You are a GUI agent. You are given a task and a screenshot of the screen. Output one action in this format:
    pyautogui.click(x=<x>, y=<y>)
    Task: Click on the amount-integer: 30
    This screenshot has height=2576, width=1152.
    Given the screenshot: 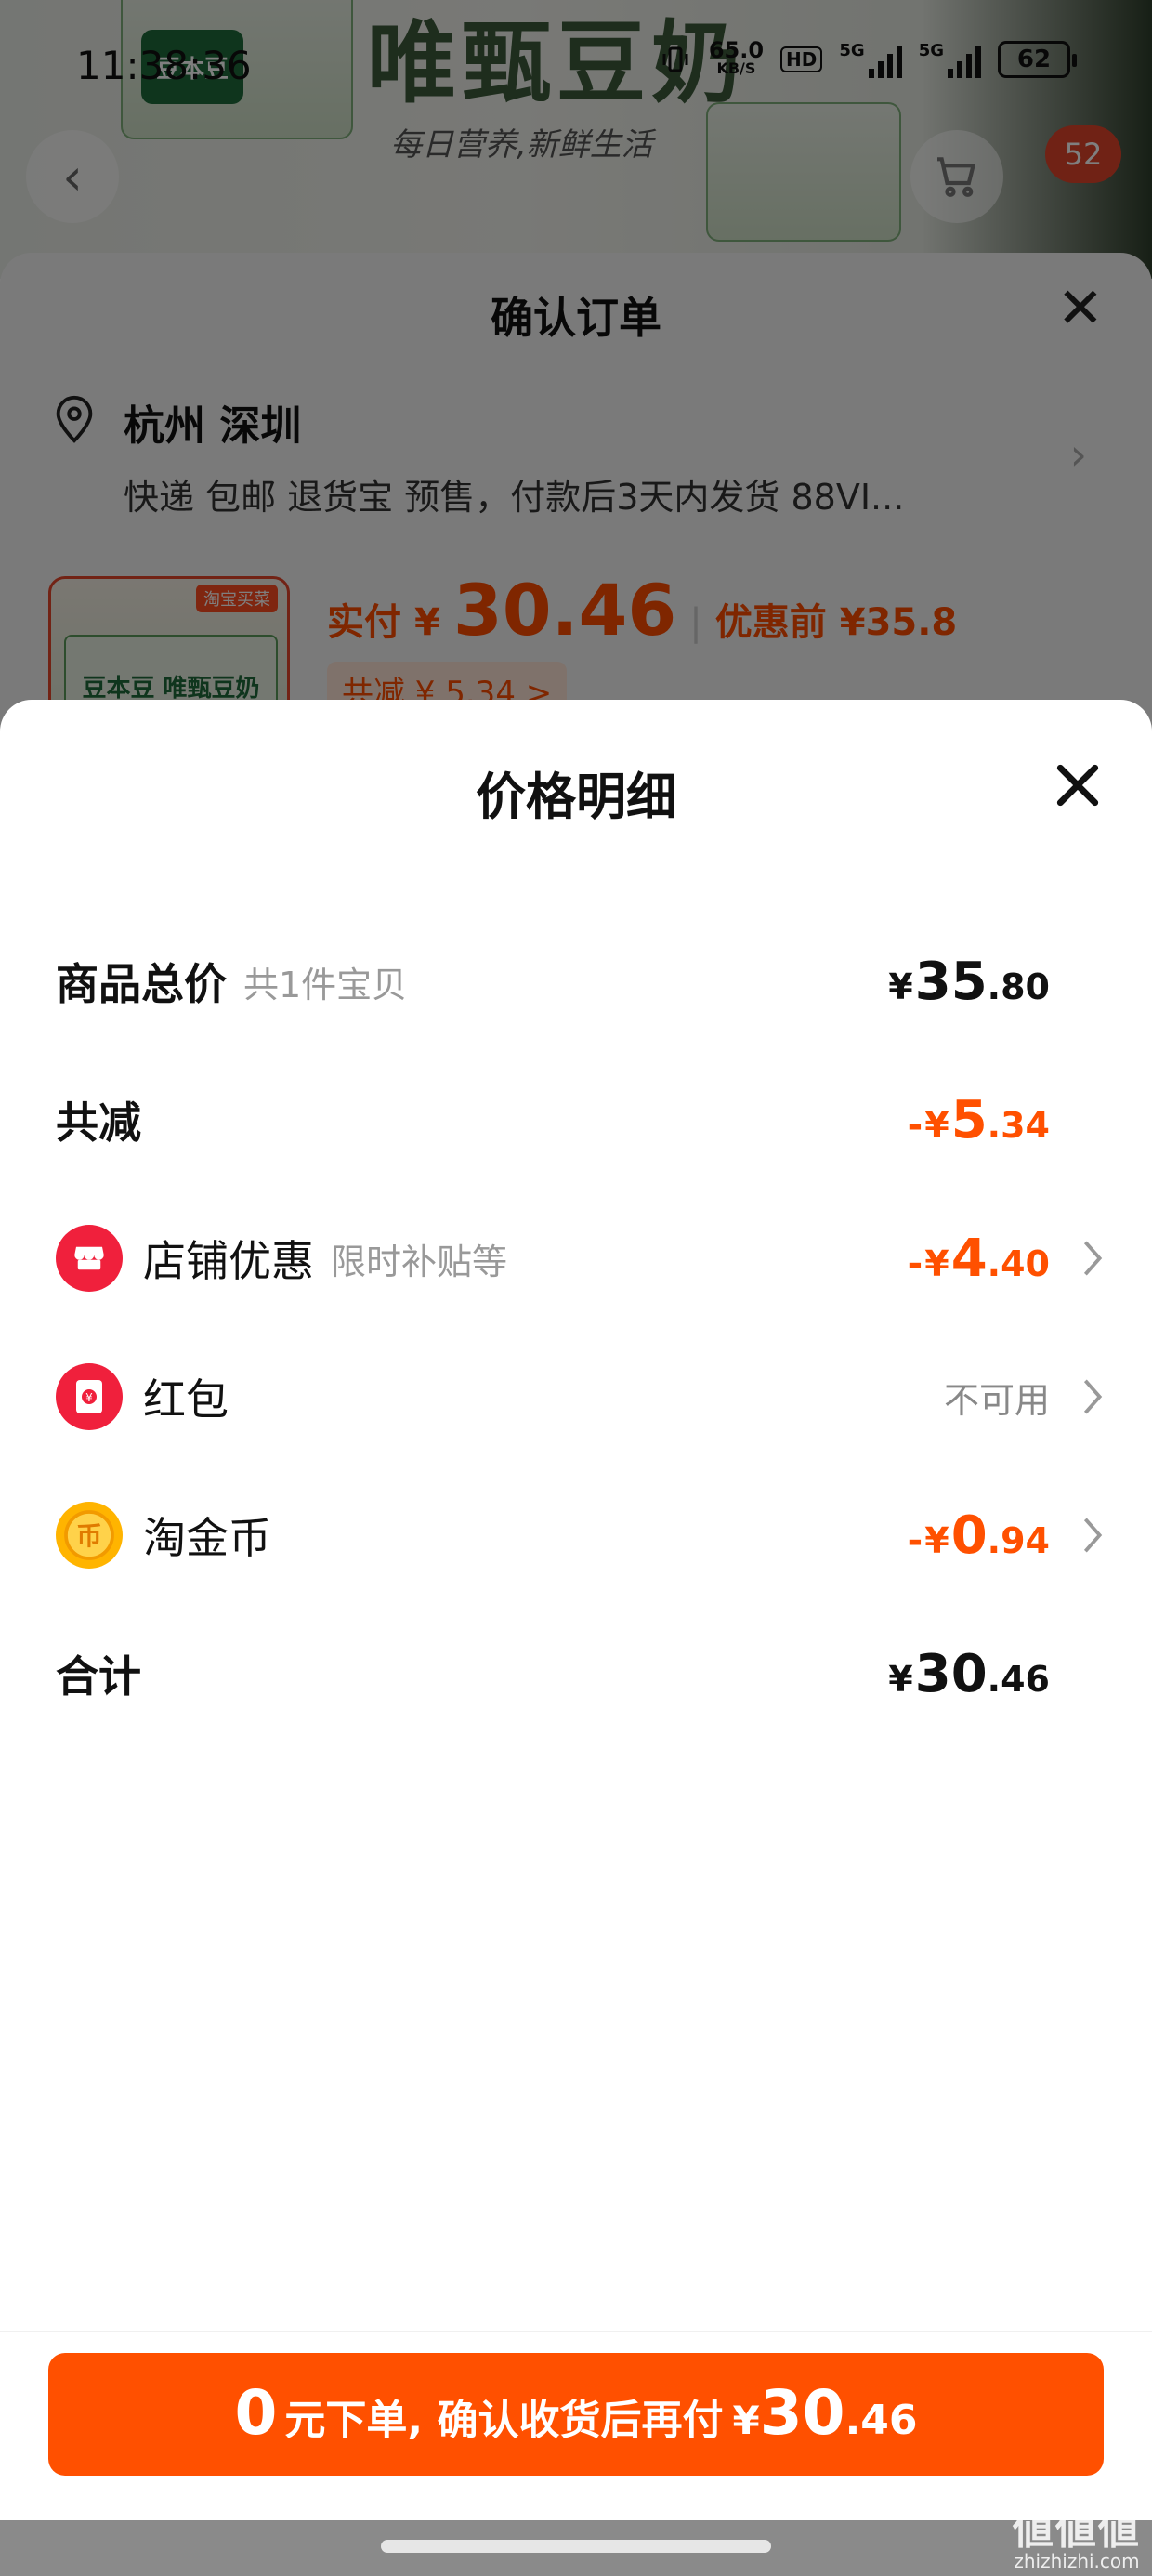 What is the action you would take?
    pyautogui.click(x=951, y=1673)
    